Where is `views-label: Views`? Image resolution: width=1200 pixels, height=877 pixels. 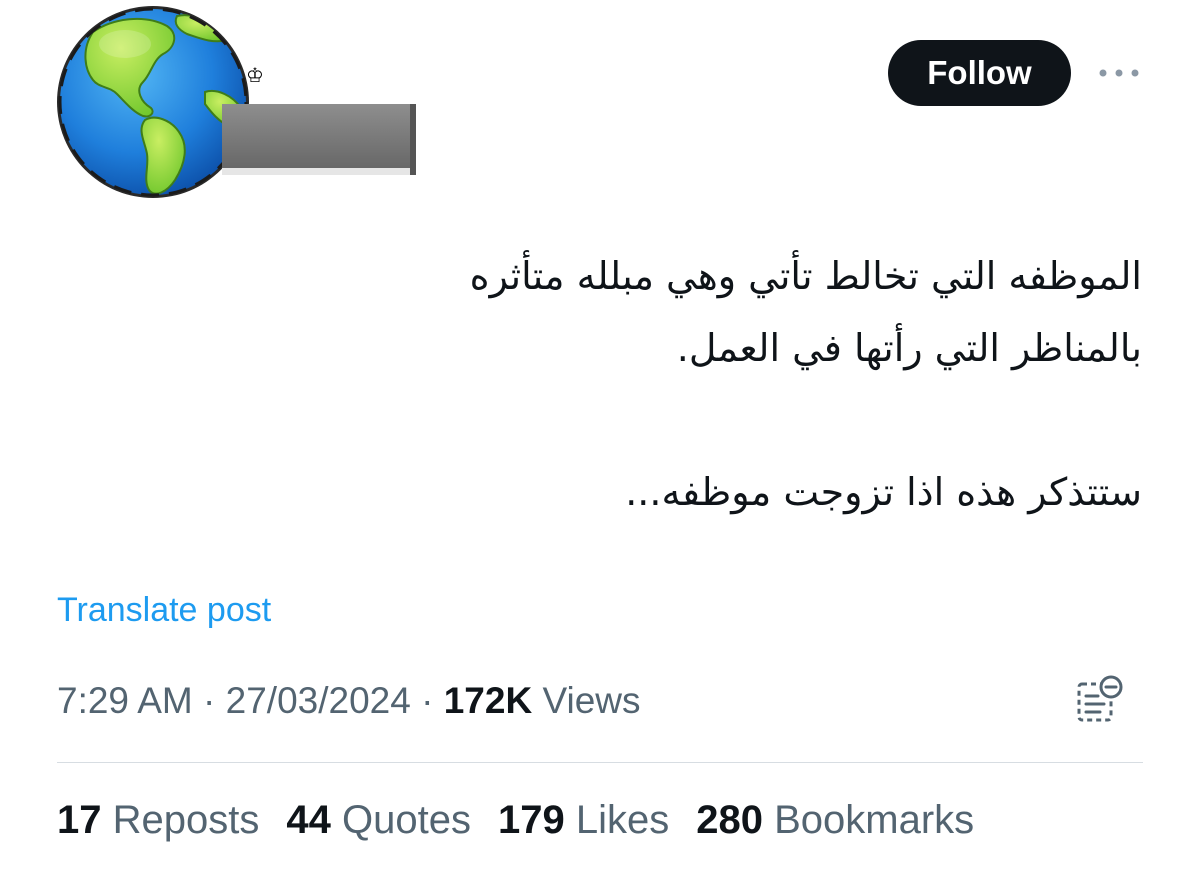
views-label: Views is located at coordinates (591, 700).